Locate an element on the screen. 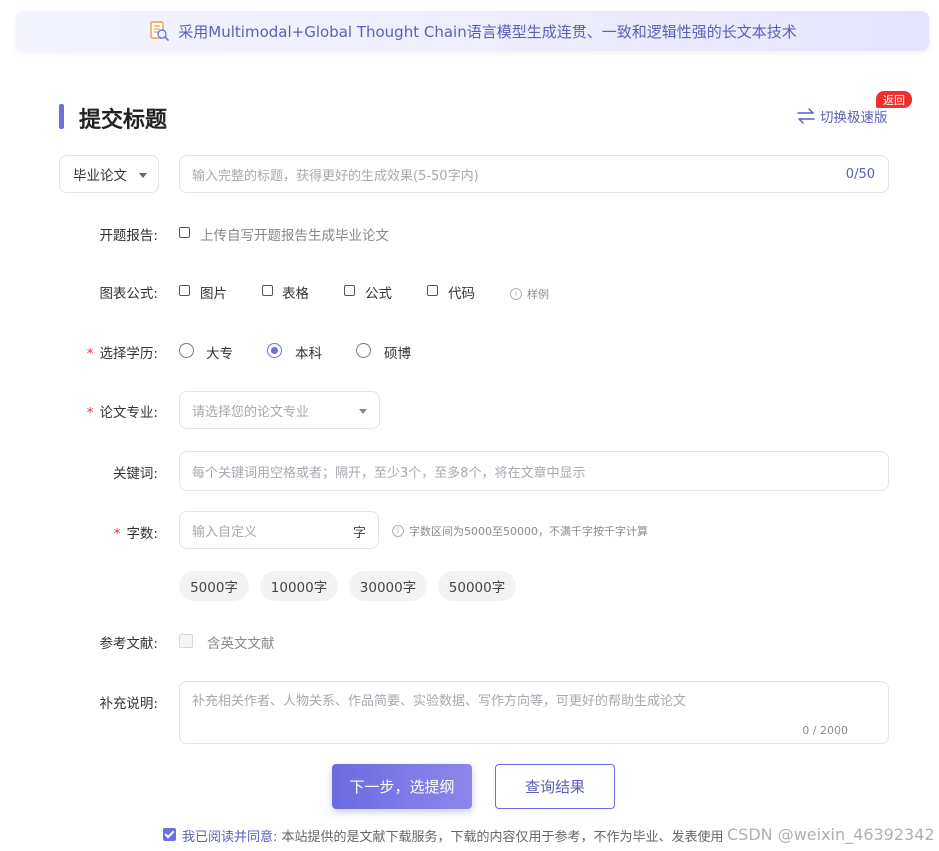 This screenshot has width=939, height=851. supplement-char-count: 0 / 2000 is located at coordinates (825, 730).